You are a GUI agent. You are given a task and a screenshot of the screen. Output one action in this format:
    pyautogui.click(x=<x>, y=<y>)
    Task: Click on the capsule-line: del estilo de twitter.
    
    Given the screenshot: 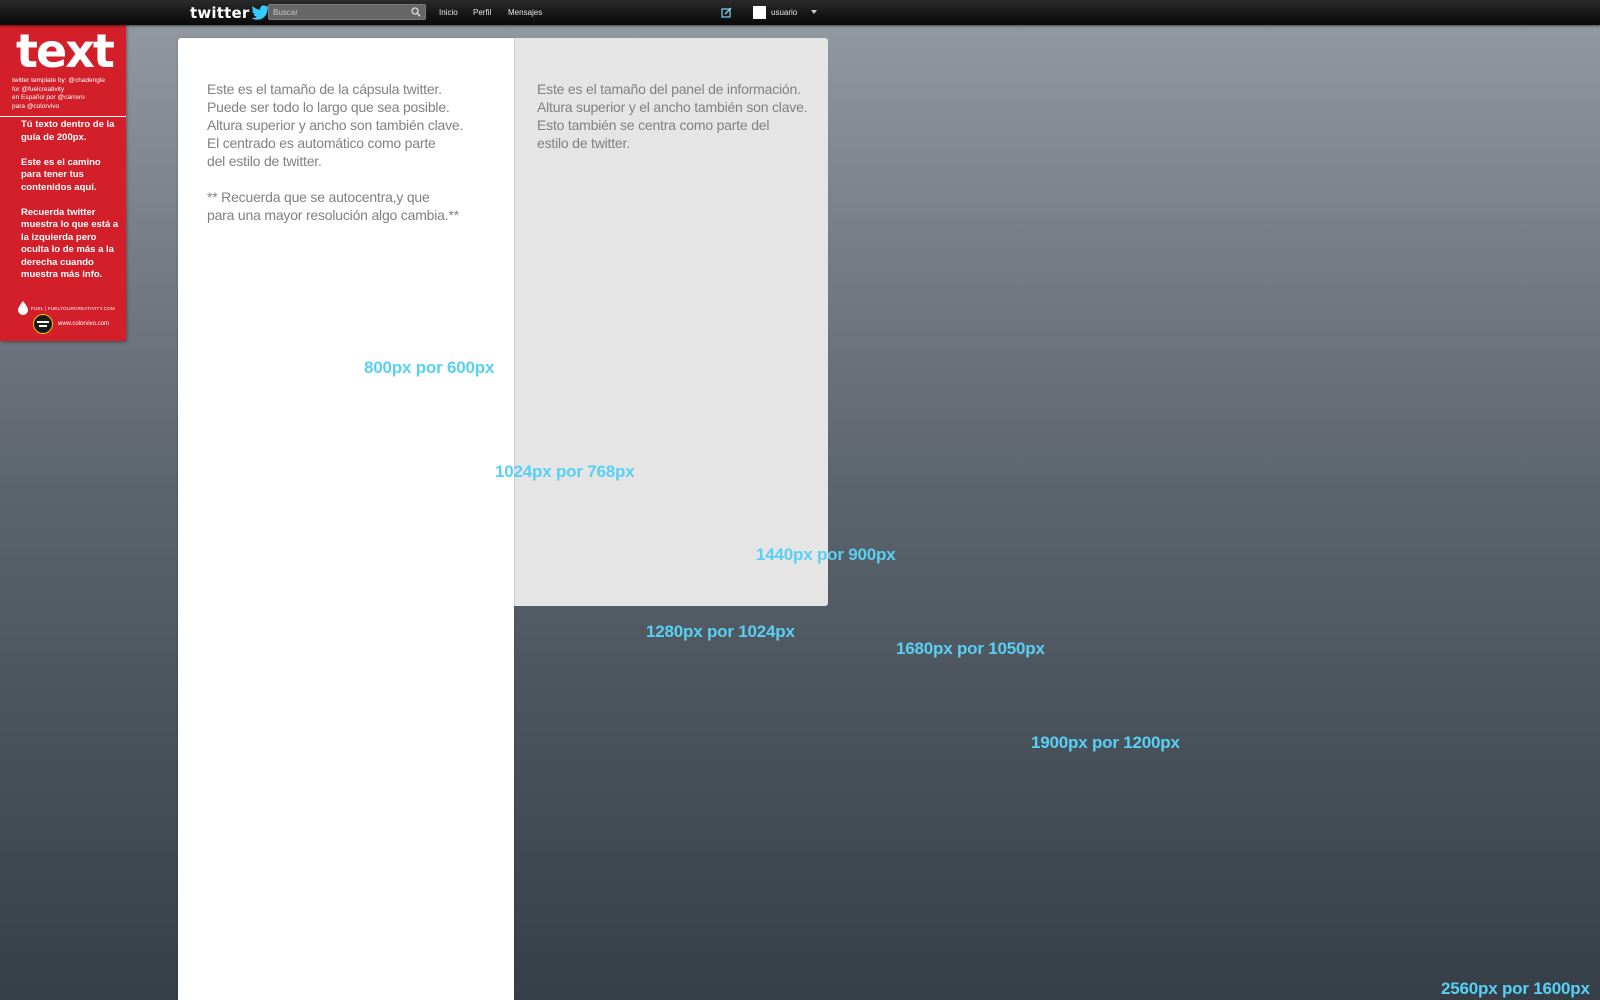 What is the action you would take?
    pyautogui.click(x=264, y=161)
    